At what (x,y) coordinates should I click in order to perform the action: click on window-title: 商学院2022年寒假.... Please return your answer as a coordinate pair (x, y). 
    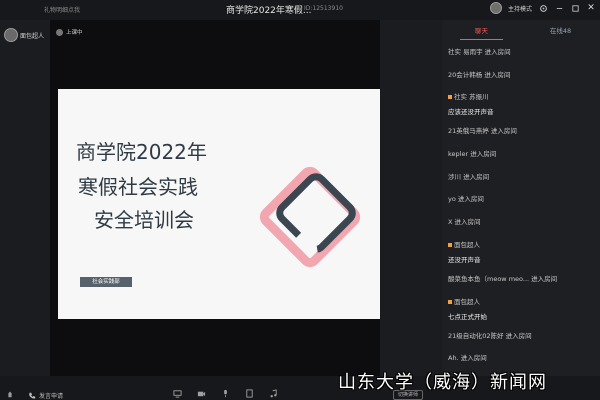
    Looking at the image, I should click on (269, 11).